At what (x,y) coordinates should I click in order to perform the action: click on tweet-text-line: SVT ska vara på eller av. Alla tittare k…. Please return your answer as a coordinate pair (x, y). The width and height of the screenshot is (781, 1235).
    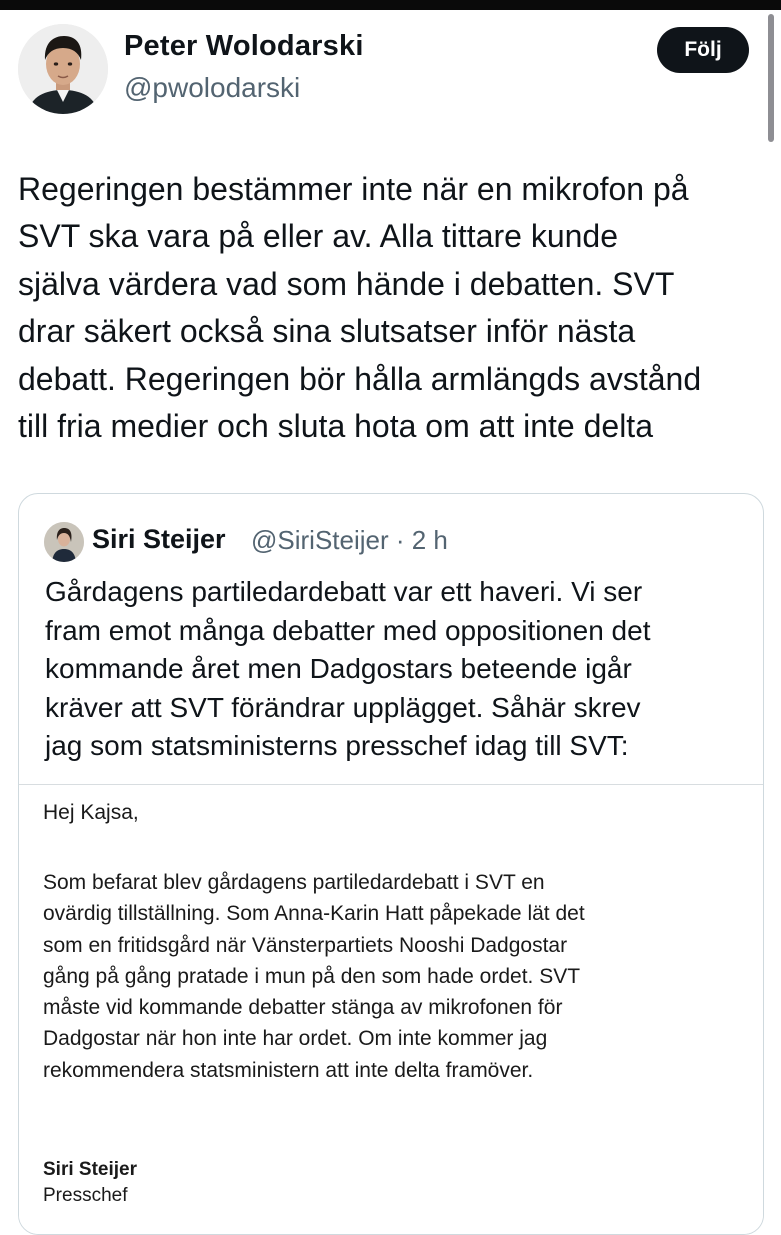
    Looking at the image, I should click on (318, 236).